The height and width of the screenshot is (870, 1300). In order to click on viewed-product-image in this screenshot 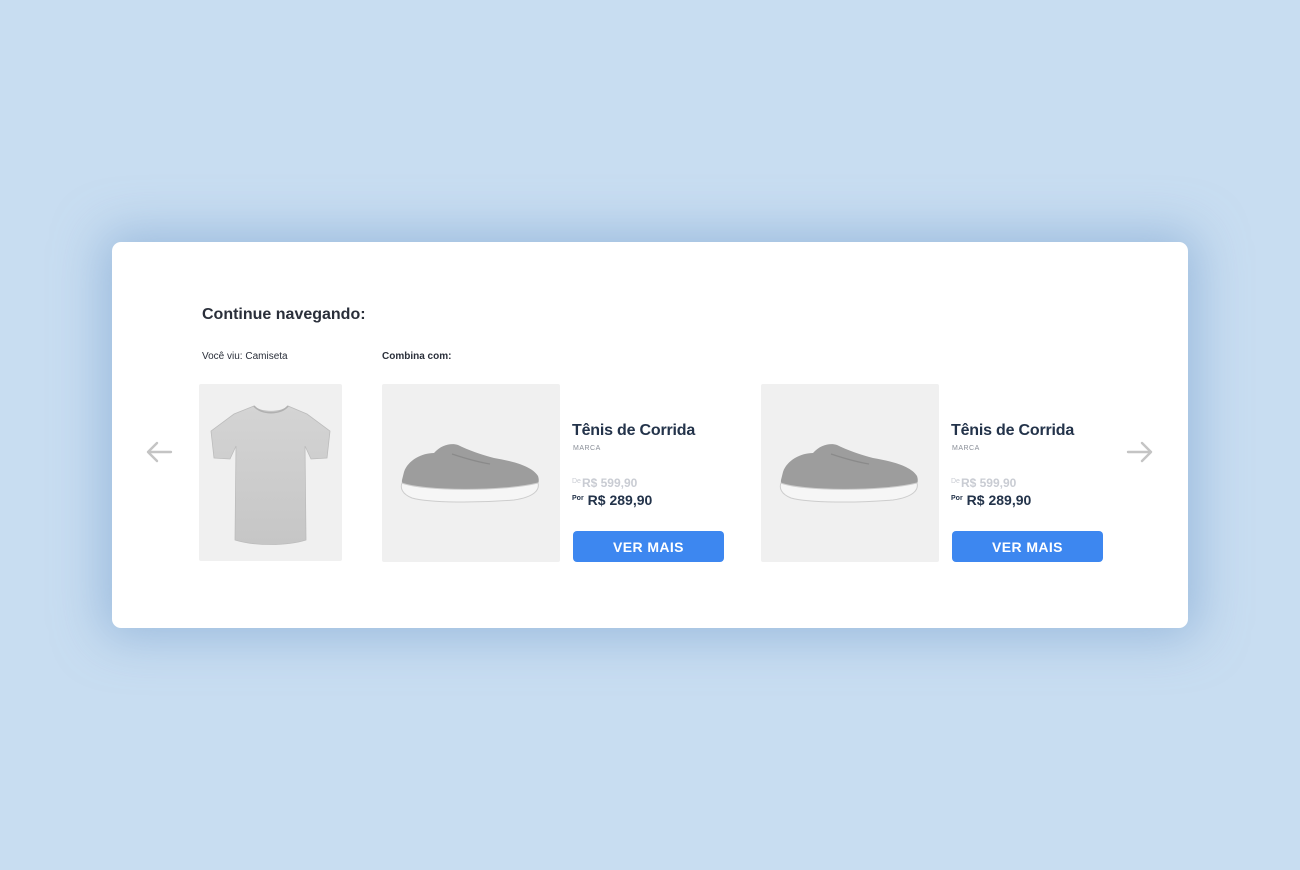, I will do `click(270, 472)`.